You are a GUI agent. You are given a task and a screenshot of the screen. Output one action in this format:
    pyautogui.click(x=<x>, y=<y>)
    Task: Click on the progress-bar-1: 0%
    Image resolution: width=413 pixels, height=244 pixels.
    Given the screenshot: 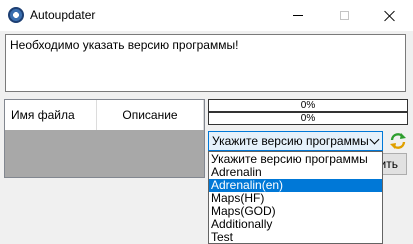 What is the action you would take?
    pyautogui.click(x=308, y=105)
    